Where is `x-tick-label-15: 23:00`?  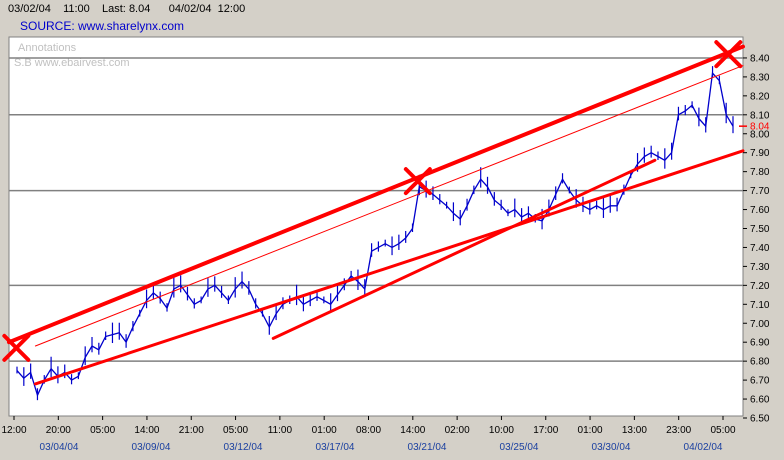 x-tick-label-15: 23:00 is located at coordinates (678, 430).